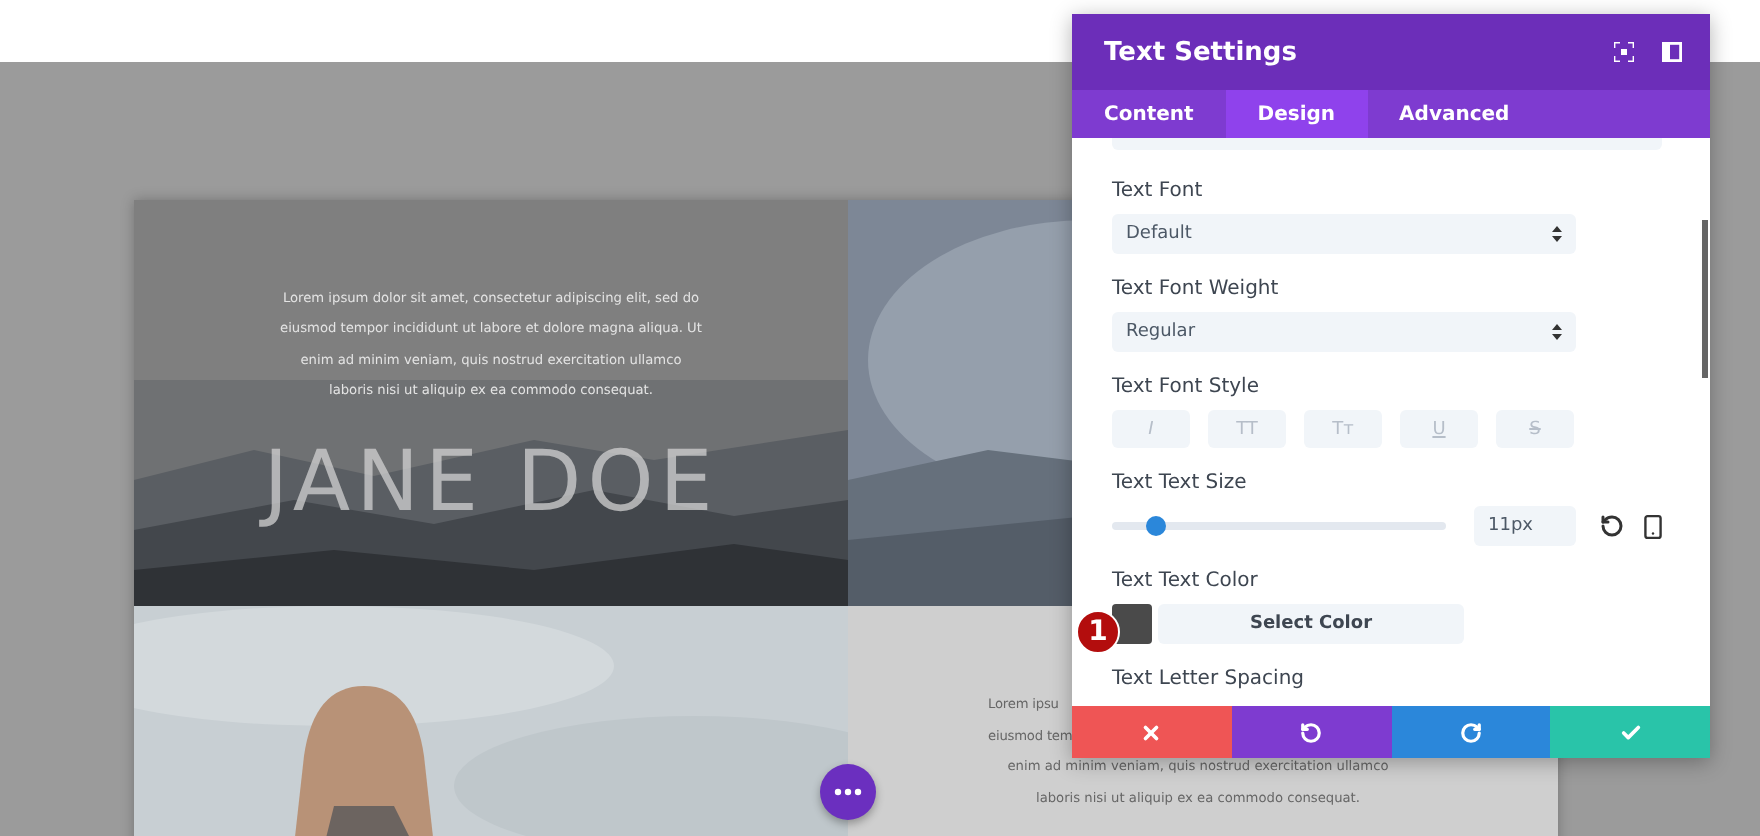 The image size is (1760, 836). Describe the element at coordinates (1311, 624) in the screenshot. I see `select-color-button: Select Color` at that location.